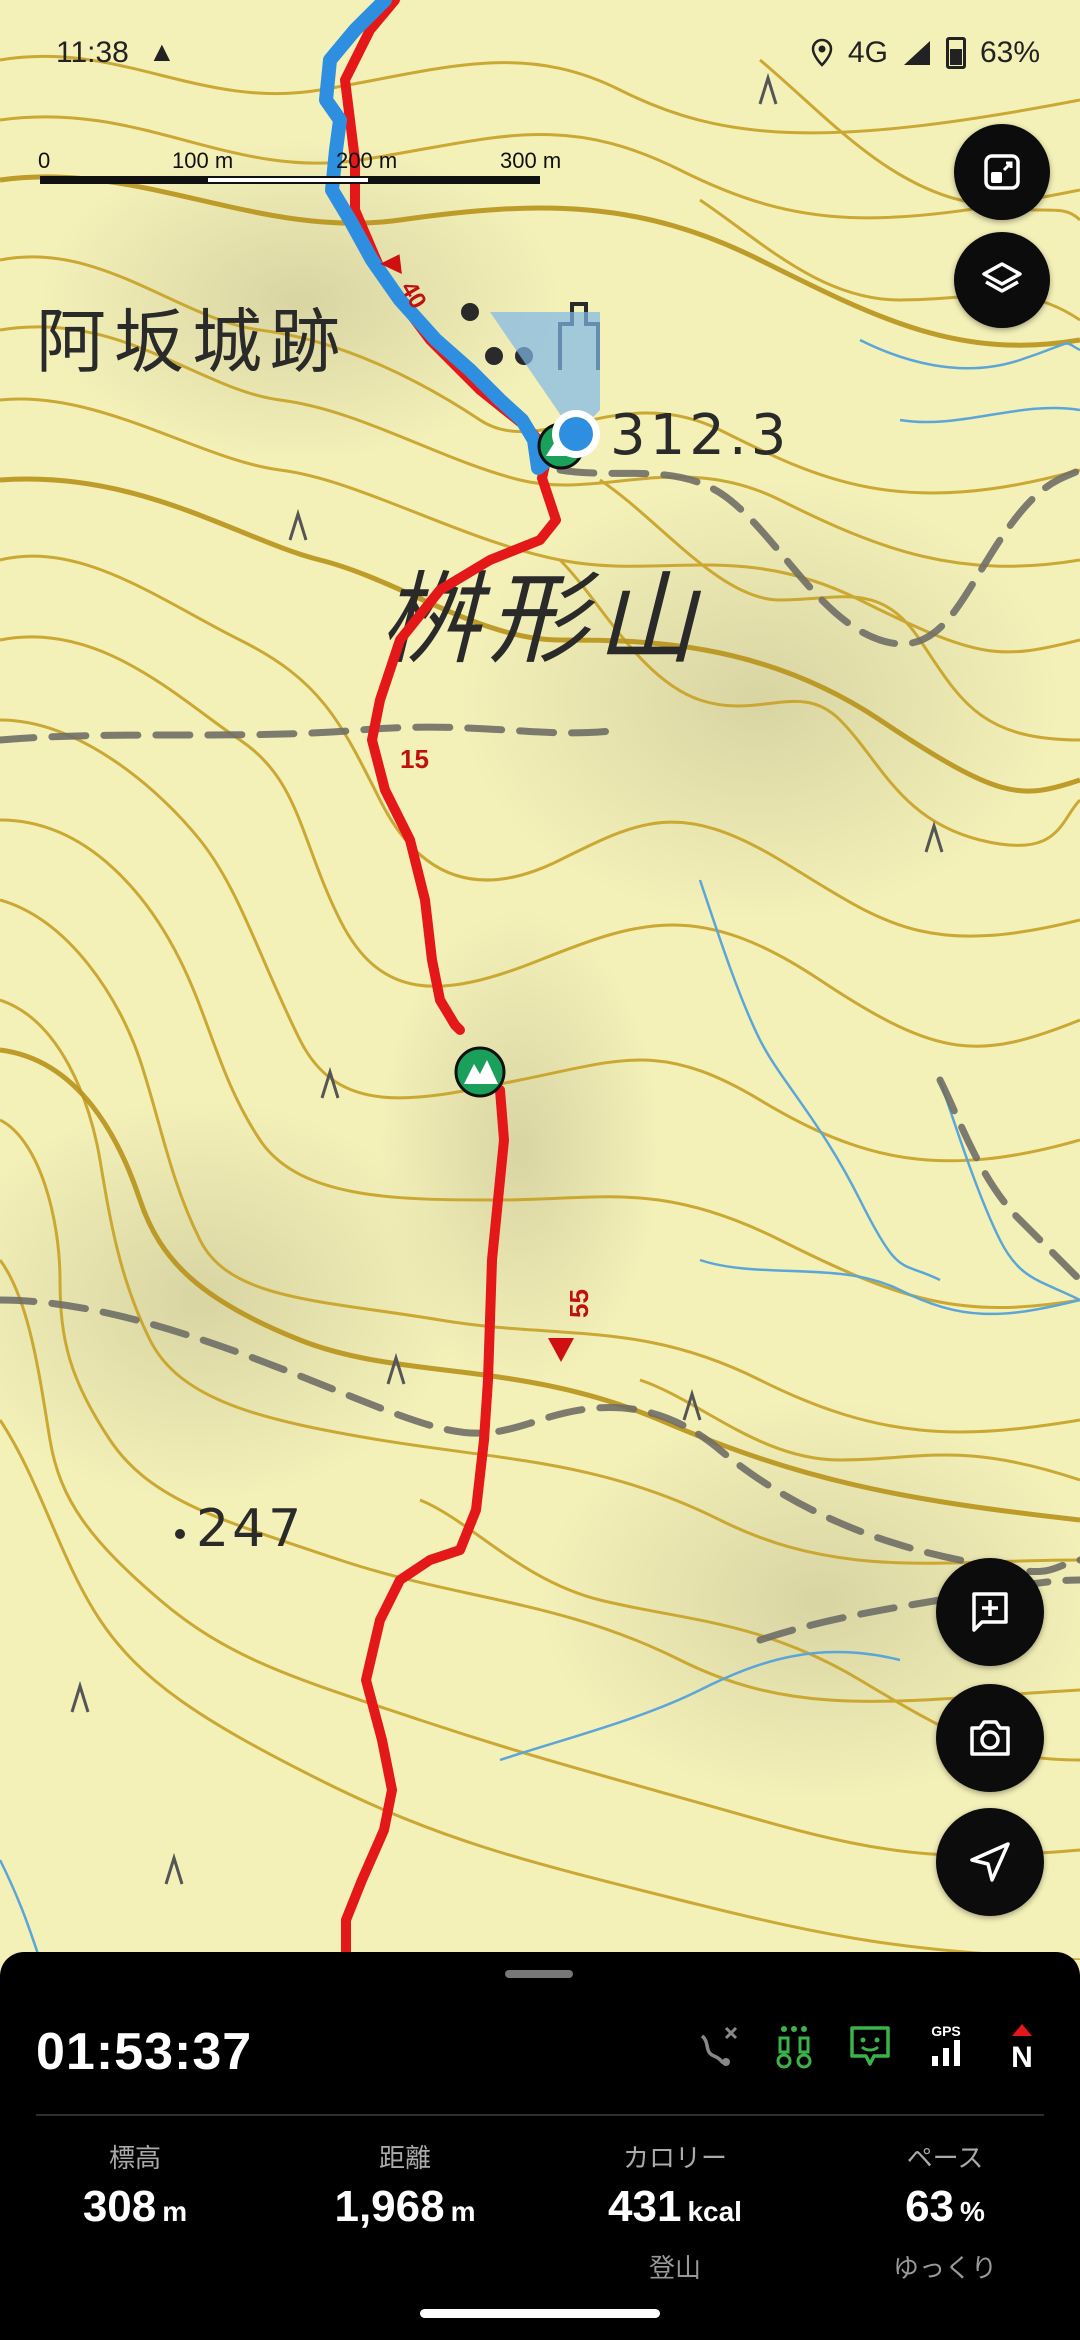 The image size is (1080, 2340). I want to click on camera-button, so click(990, 1738).